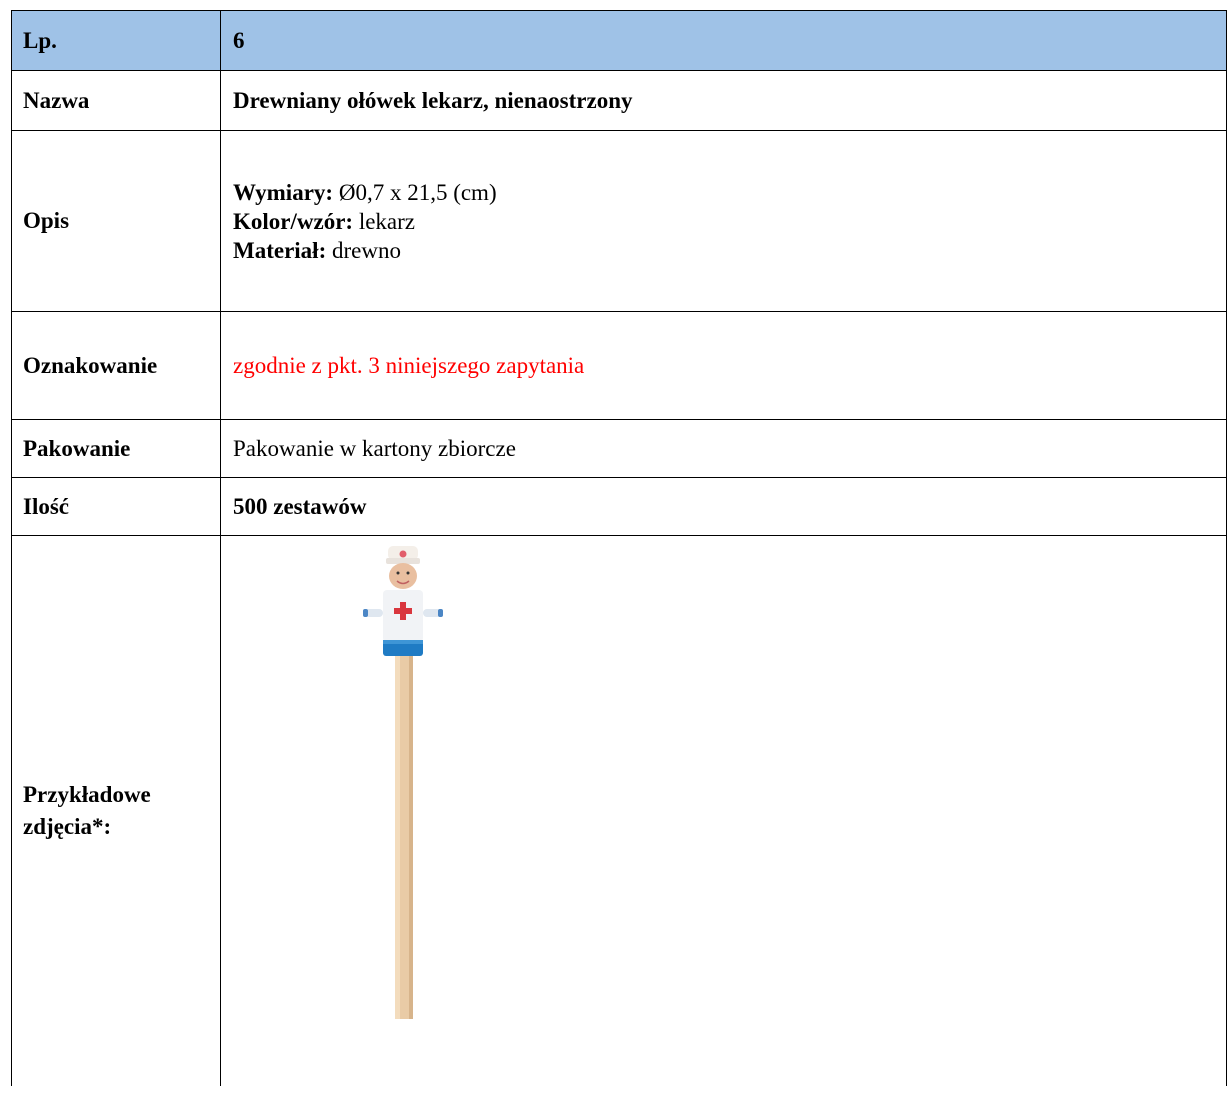 This screenshot has width=1227, height=1095. Describe the element at coordinates (116, 40) in the screenshot. I see `lp-label: Lp.` at that location.